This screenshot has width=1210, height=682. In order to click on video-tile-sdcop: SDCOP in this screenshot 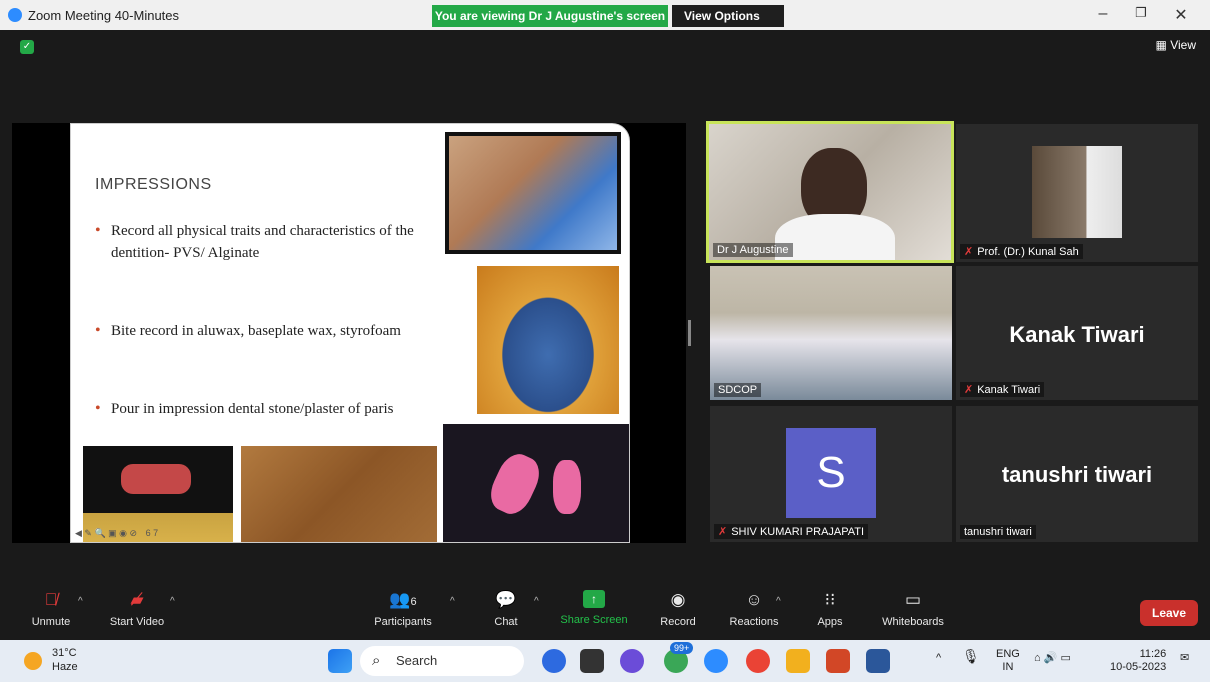, I will do `click(831, 333)`.